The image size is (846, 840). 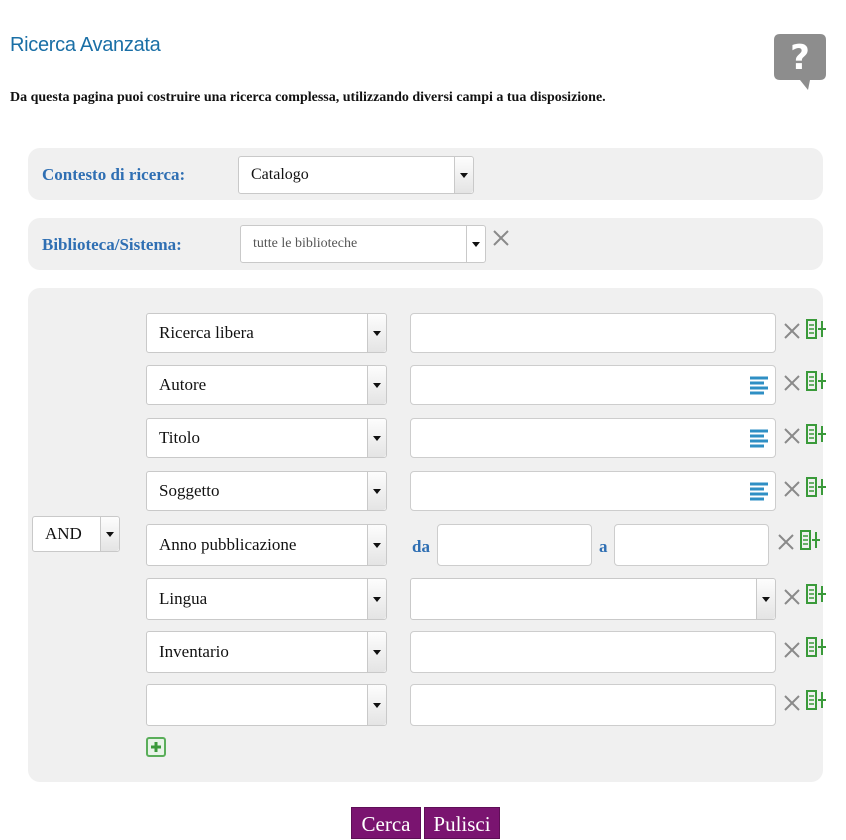 I want to click on field-select-value: Inventario, so click(x=194, y=651).